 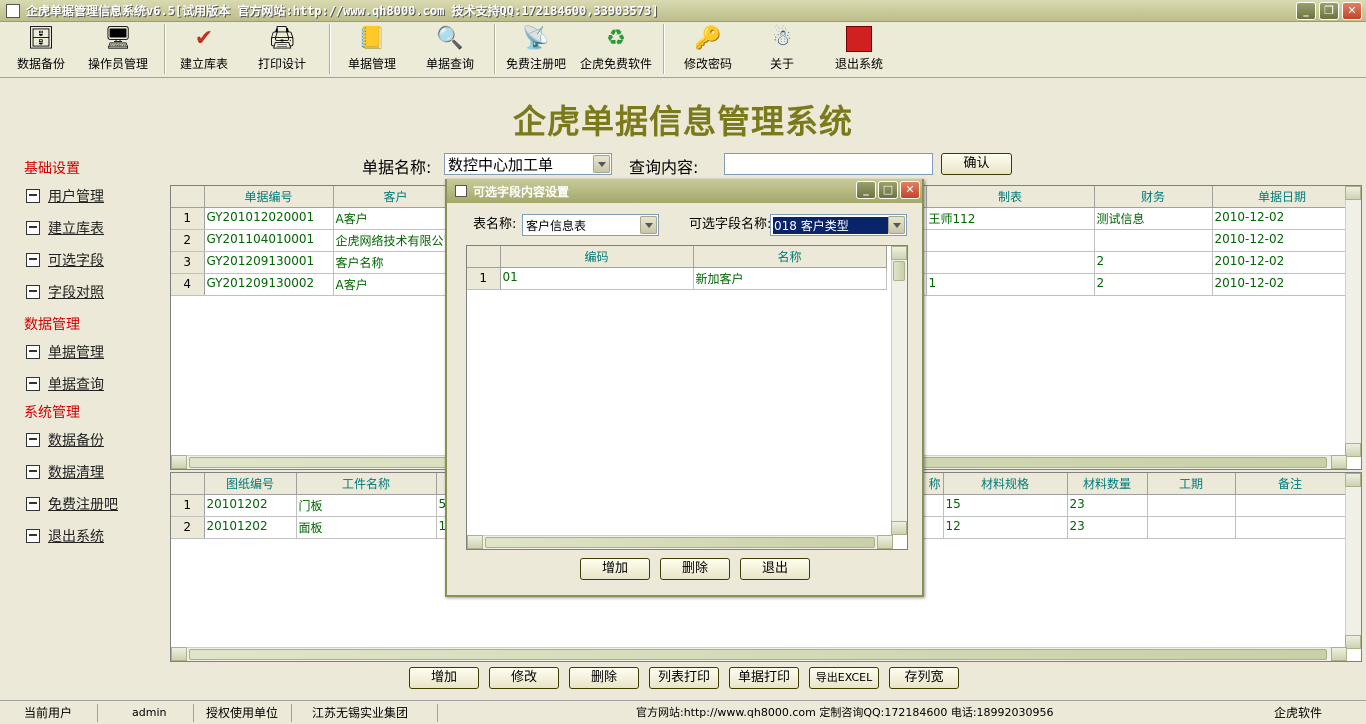 I want to click on nav-item-clean: 数据清理, so click(x=84, y=472).